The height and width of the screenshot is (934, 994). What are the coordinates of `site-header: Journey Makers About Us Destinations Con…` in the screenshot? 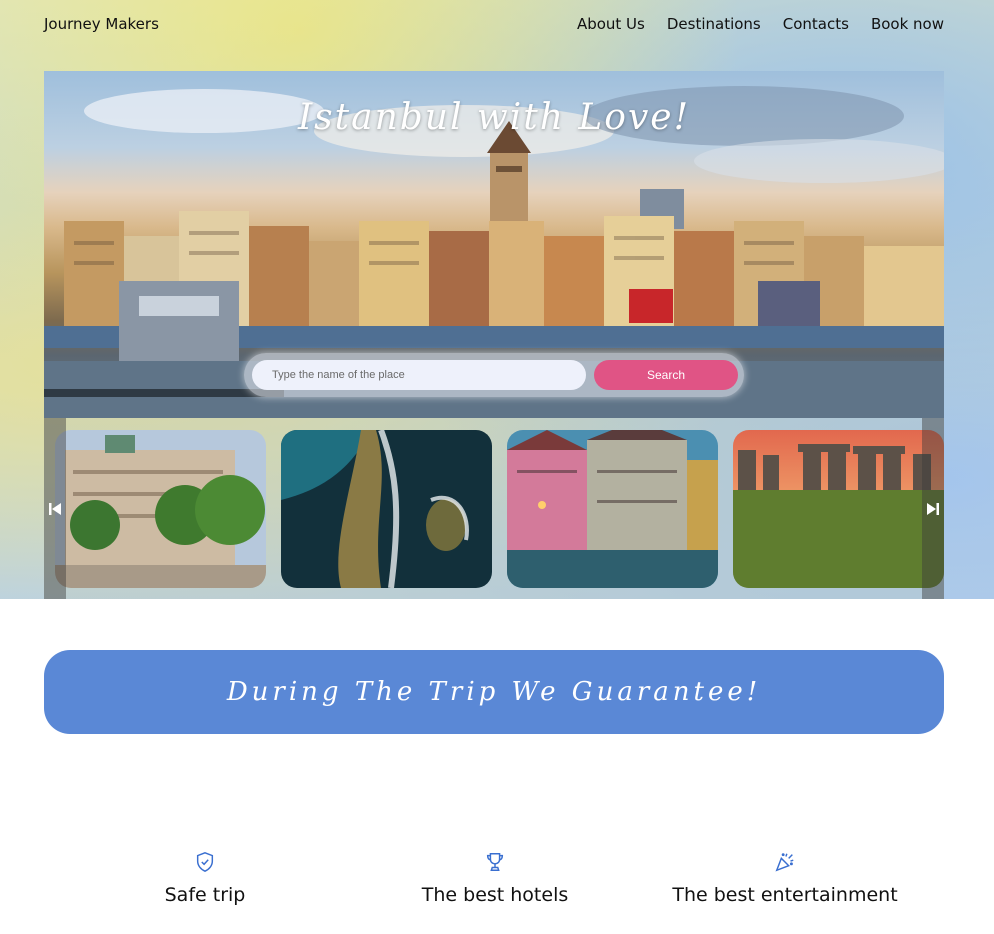 It's located at (494, 24).